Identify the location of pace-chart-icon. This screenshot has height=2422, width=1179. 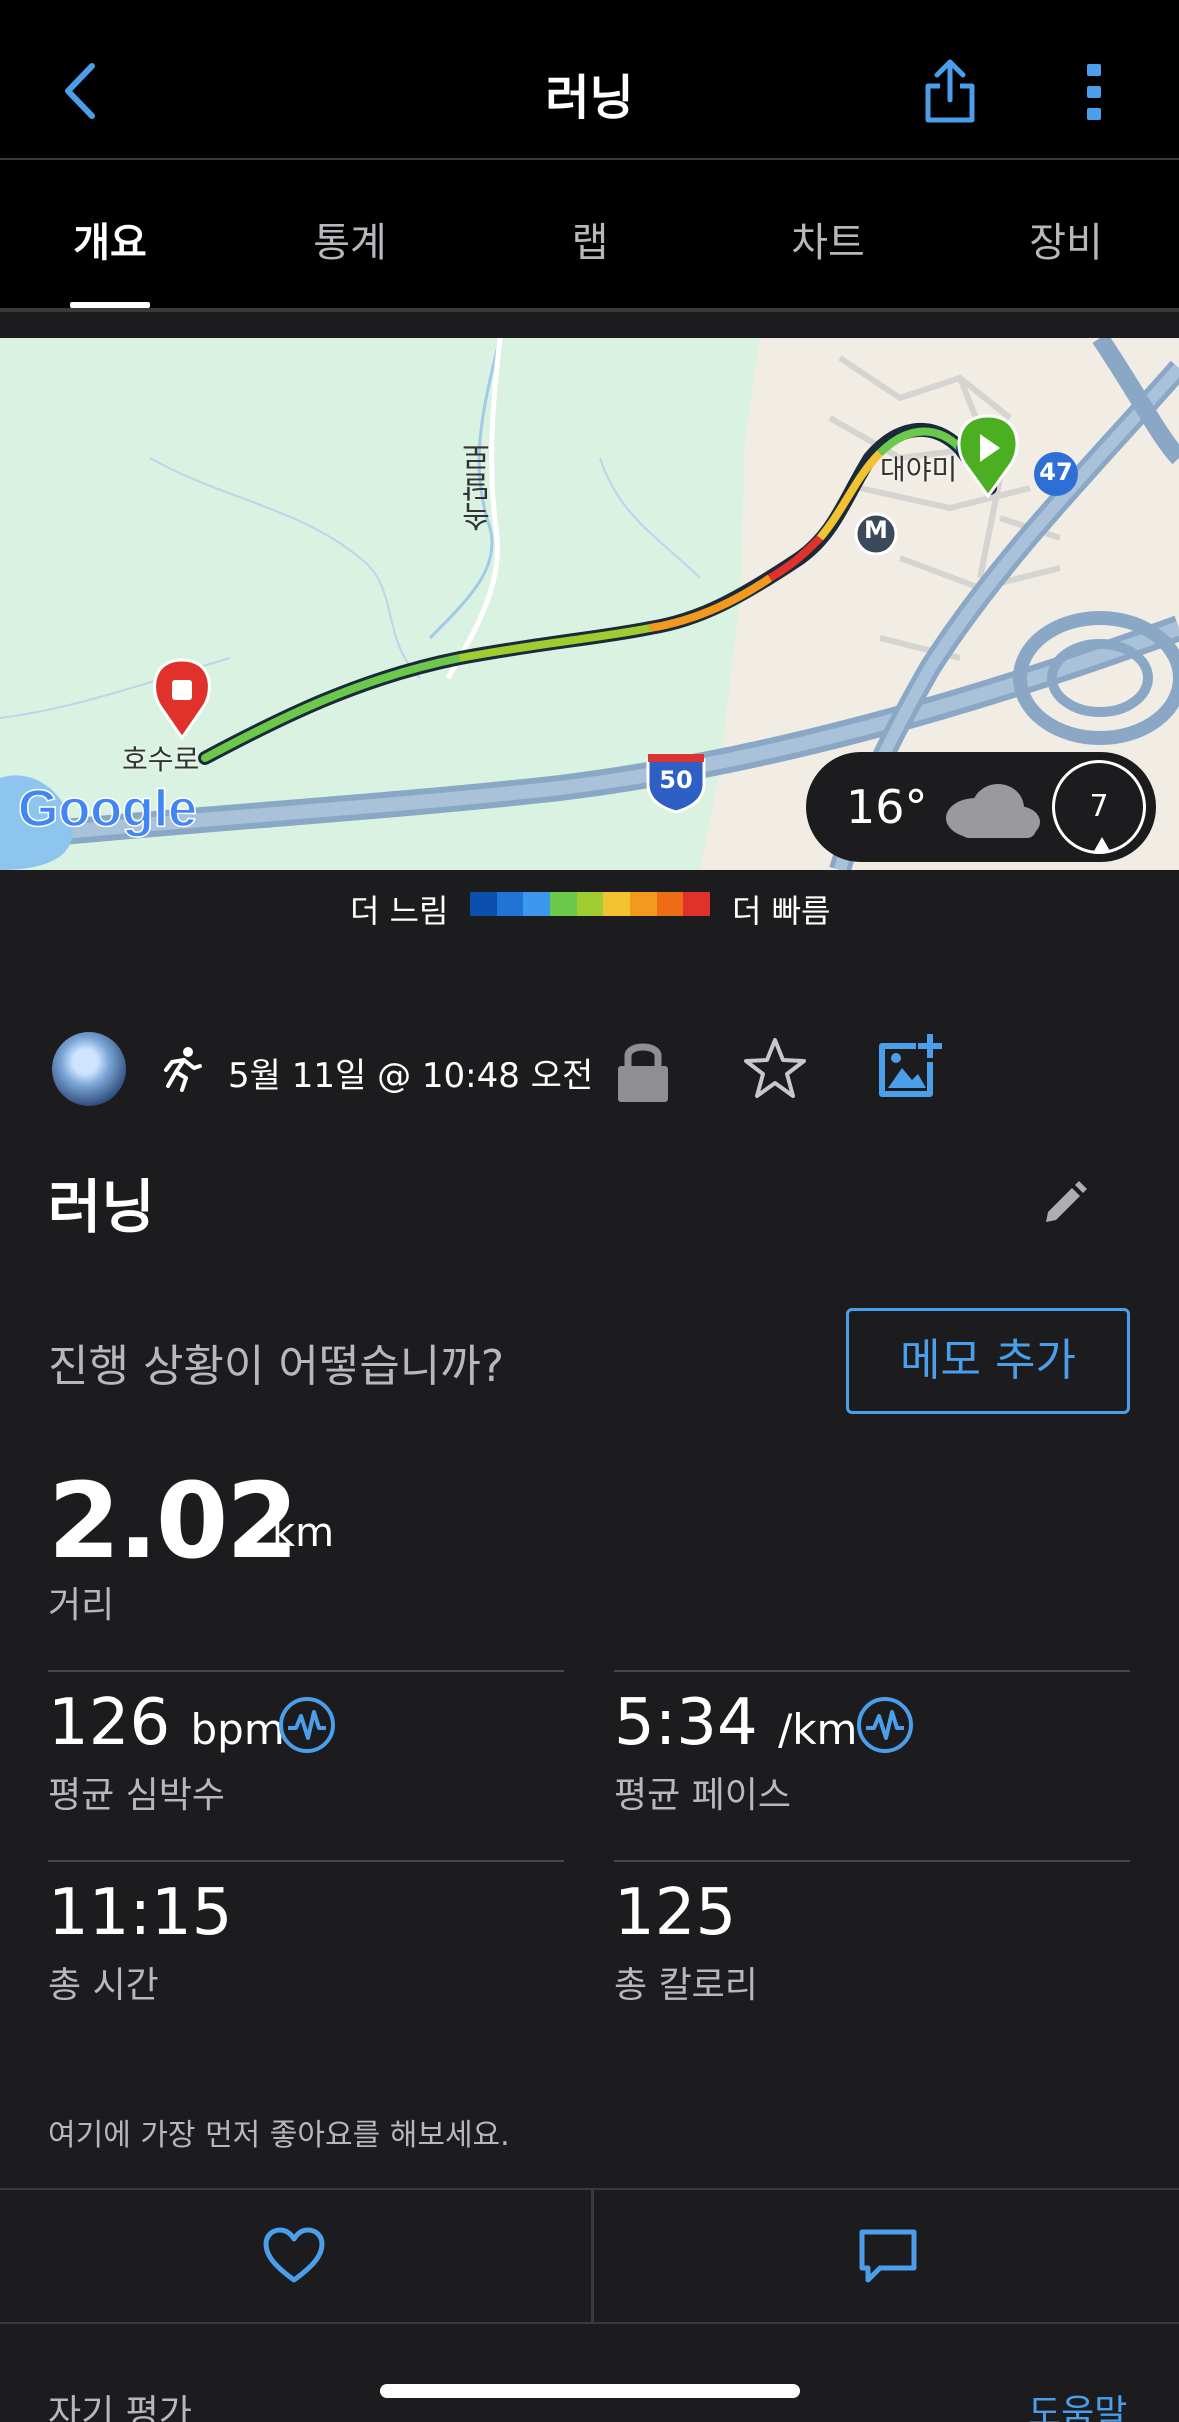
(885, 1725).